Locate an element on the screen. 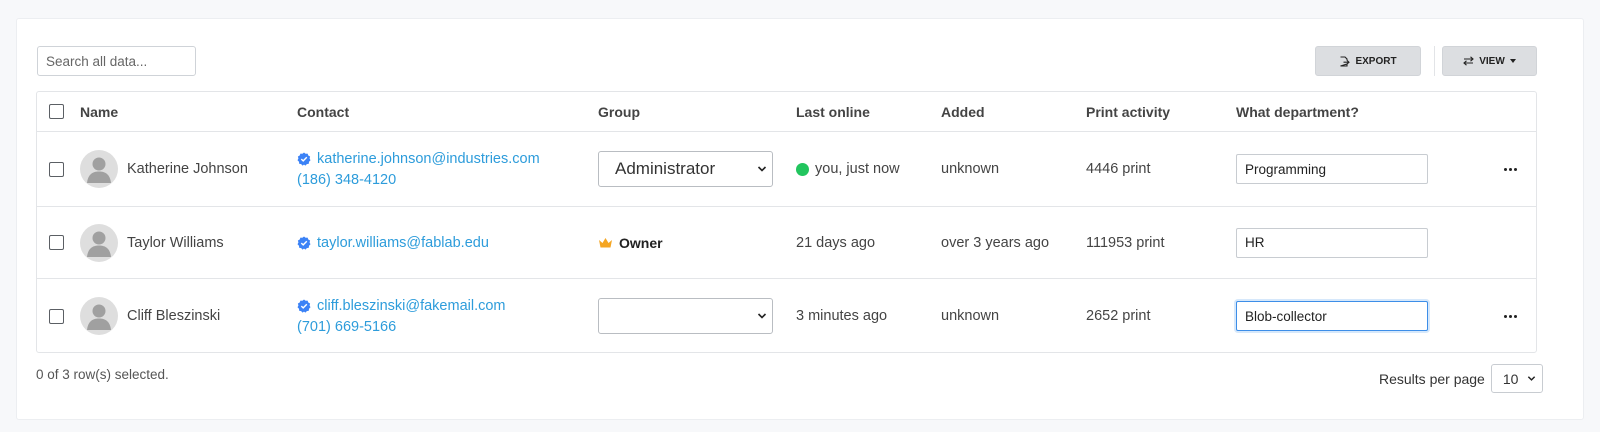 Image resolution: width=1600 pixels, height=432 pixels. group-select is located at coordinates (685, 316).